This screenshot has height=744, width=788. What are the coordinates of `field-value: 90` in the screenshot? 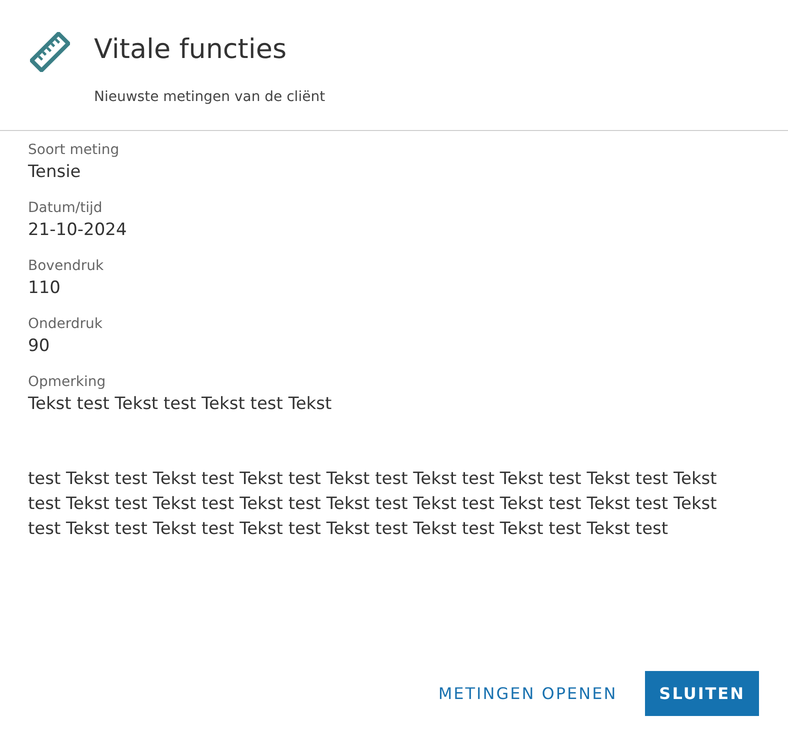 It's located at (39, 346).